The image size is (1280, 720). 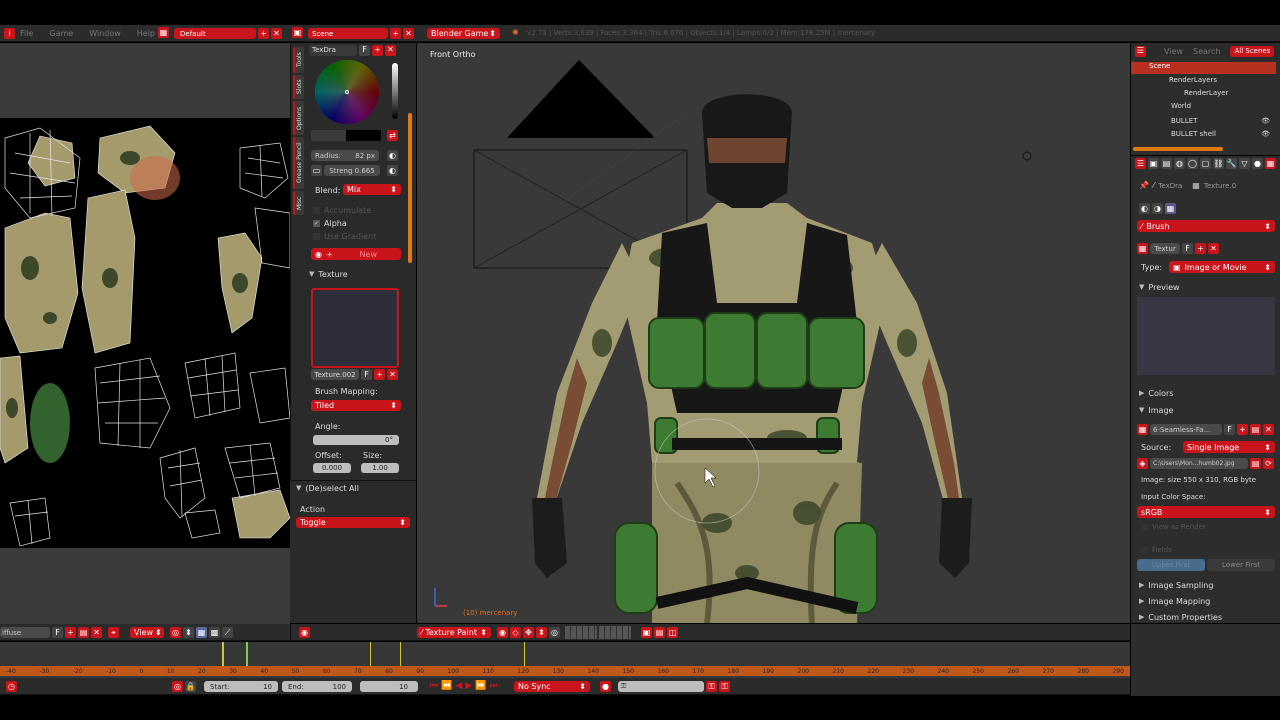 What do you see at coordinates (215, 33) in the screenshot?
I see `layout-selector: Default` at bounding box center [215, 33].